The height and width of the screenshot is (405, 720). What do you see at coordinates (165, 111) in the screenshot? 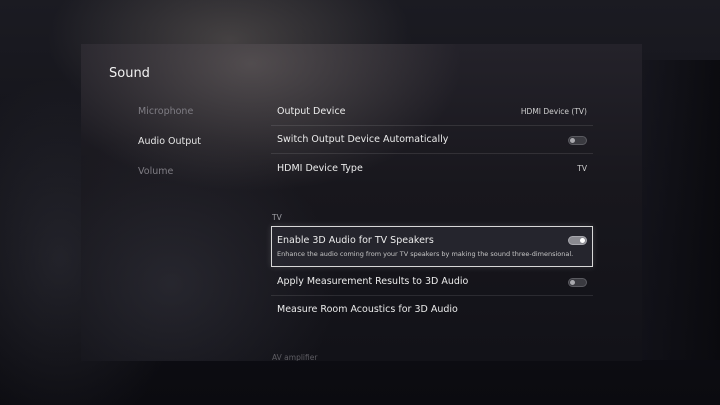
I see `nav-item-microphone: Microphone` at bounding box center [165, 111].